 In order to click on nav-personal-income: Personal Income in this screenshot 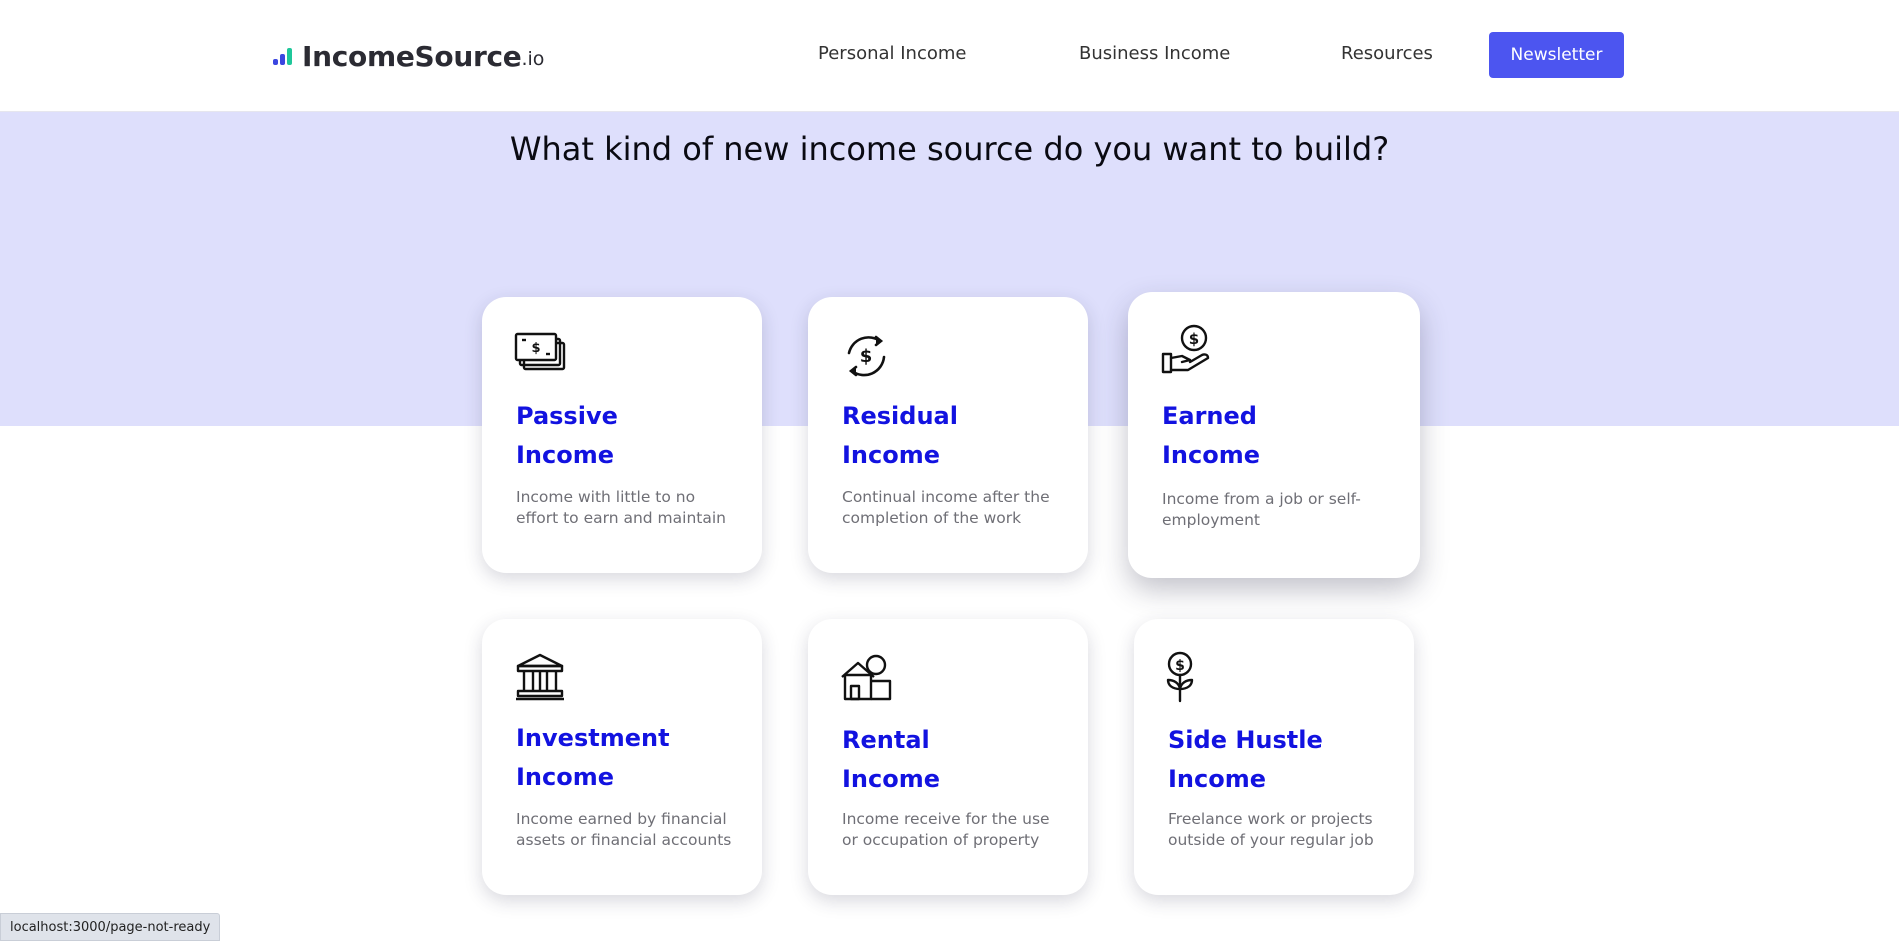, I will do `click(892, 53)`.